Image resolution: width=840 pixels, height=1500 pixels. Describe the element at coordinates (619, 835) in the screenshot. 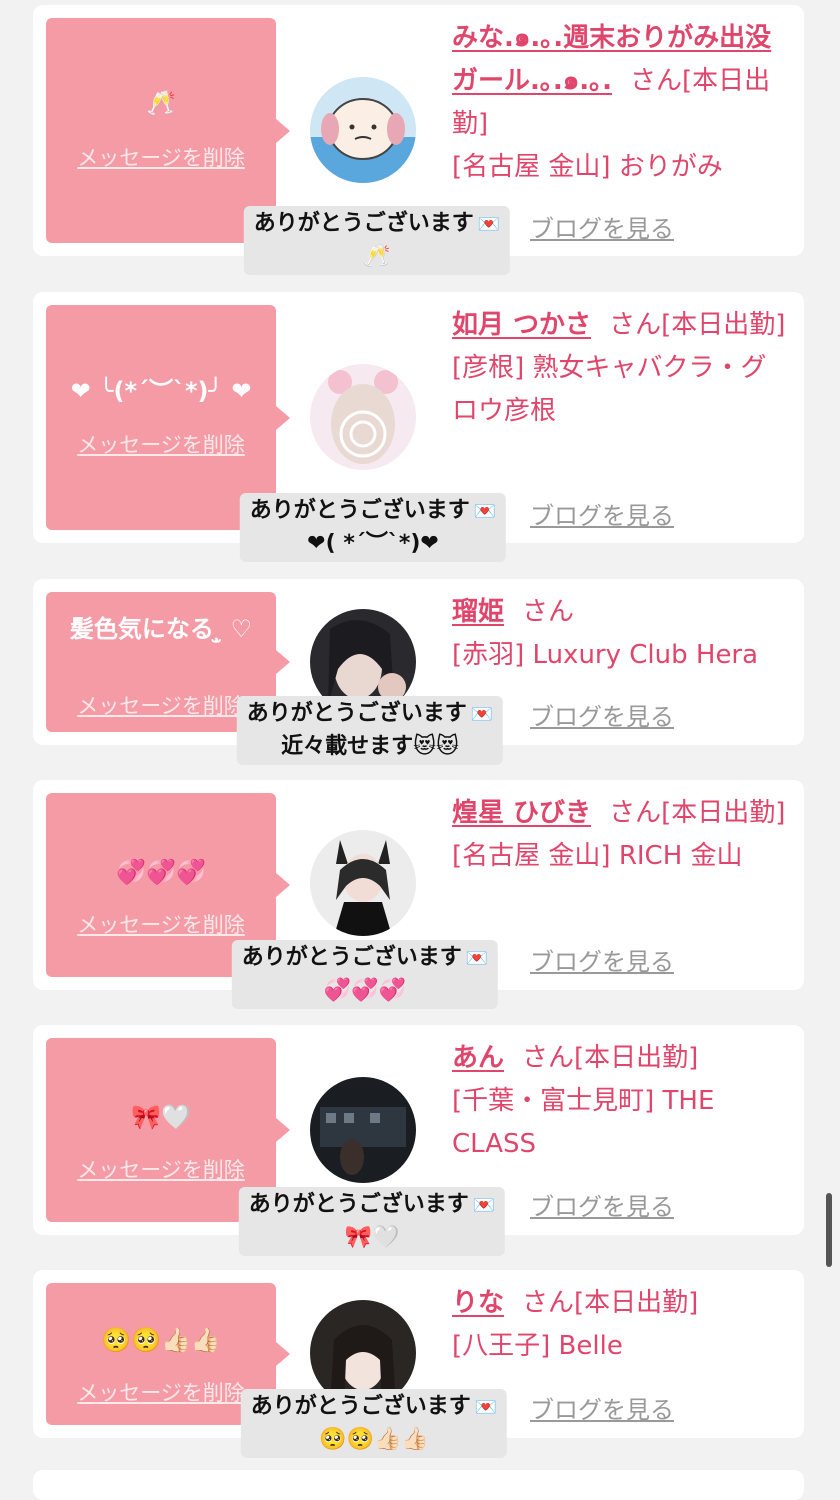

I see `cast-info: 煌星 ひびき さん[本日出勤] [名古屋 金山] RICH 金山` at that location.